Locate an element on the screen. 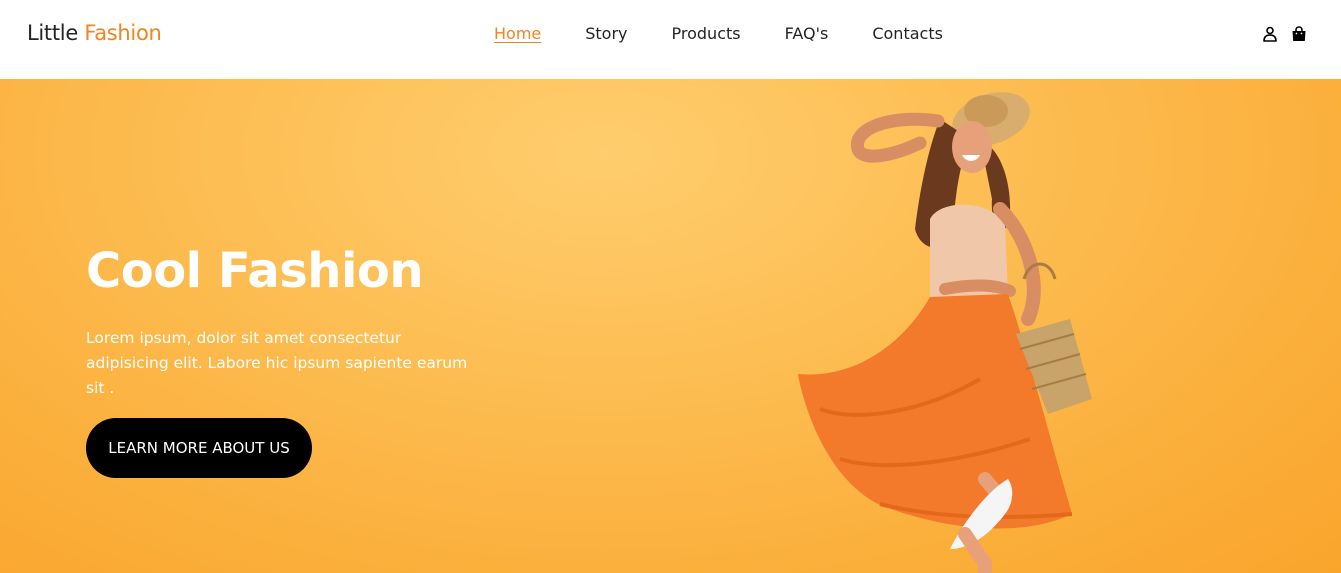 Image resolution: width=1341 pixels, height=573 pixels. nav-link-products: Products is located at coordinates (706, 33).